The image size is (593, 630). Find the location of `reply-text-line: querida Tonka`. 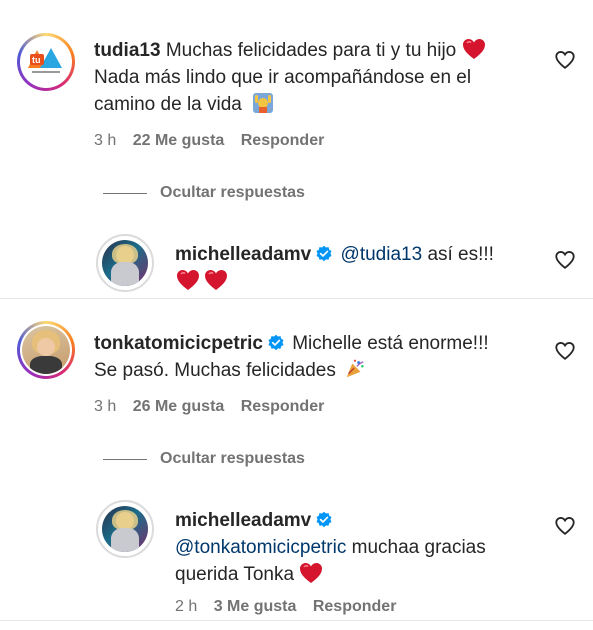

reply-text-line: querida Tonka is located at coordinates (249, 574).